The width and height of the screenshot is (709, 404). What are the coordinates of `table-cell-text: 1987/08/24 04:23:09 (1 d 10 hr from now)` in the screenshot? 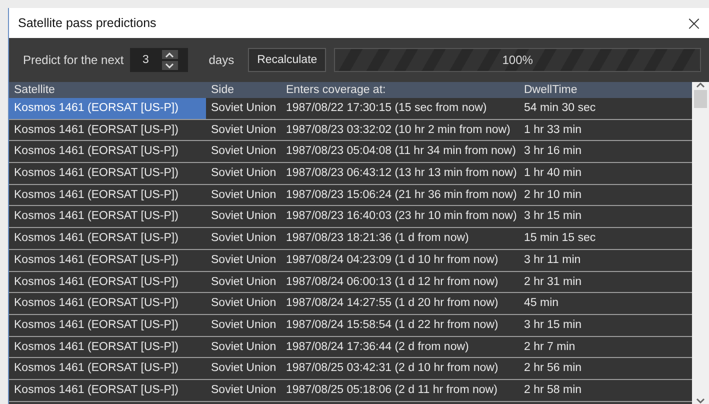 It's located at (392, 260).